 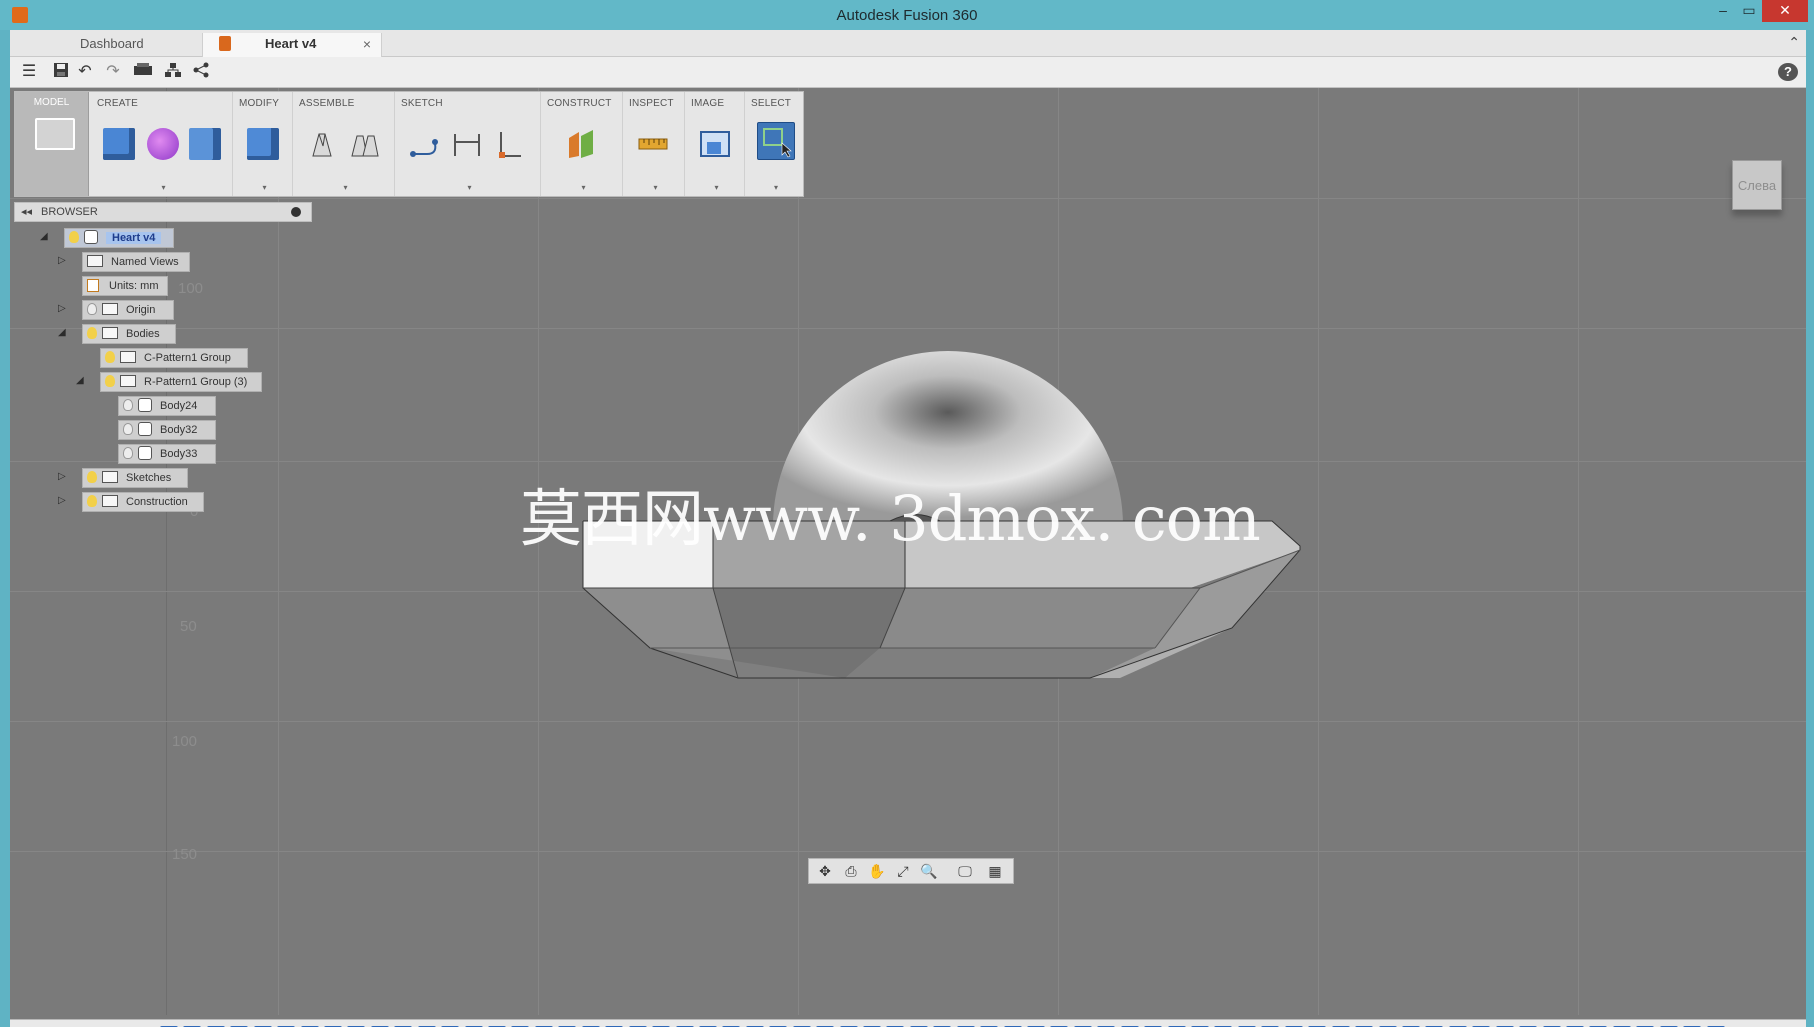 I want to click on tree-node-body33: Body33, so click(x=167, y=454).